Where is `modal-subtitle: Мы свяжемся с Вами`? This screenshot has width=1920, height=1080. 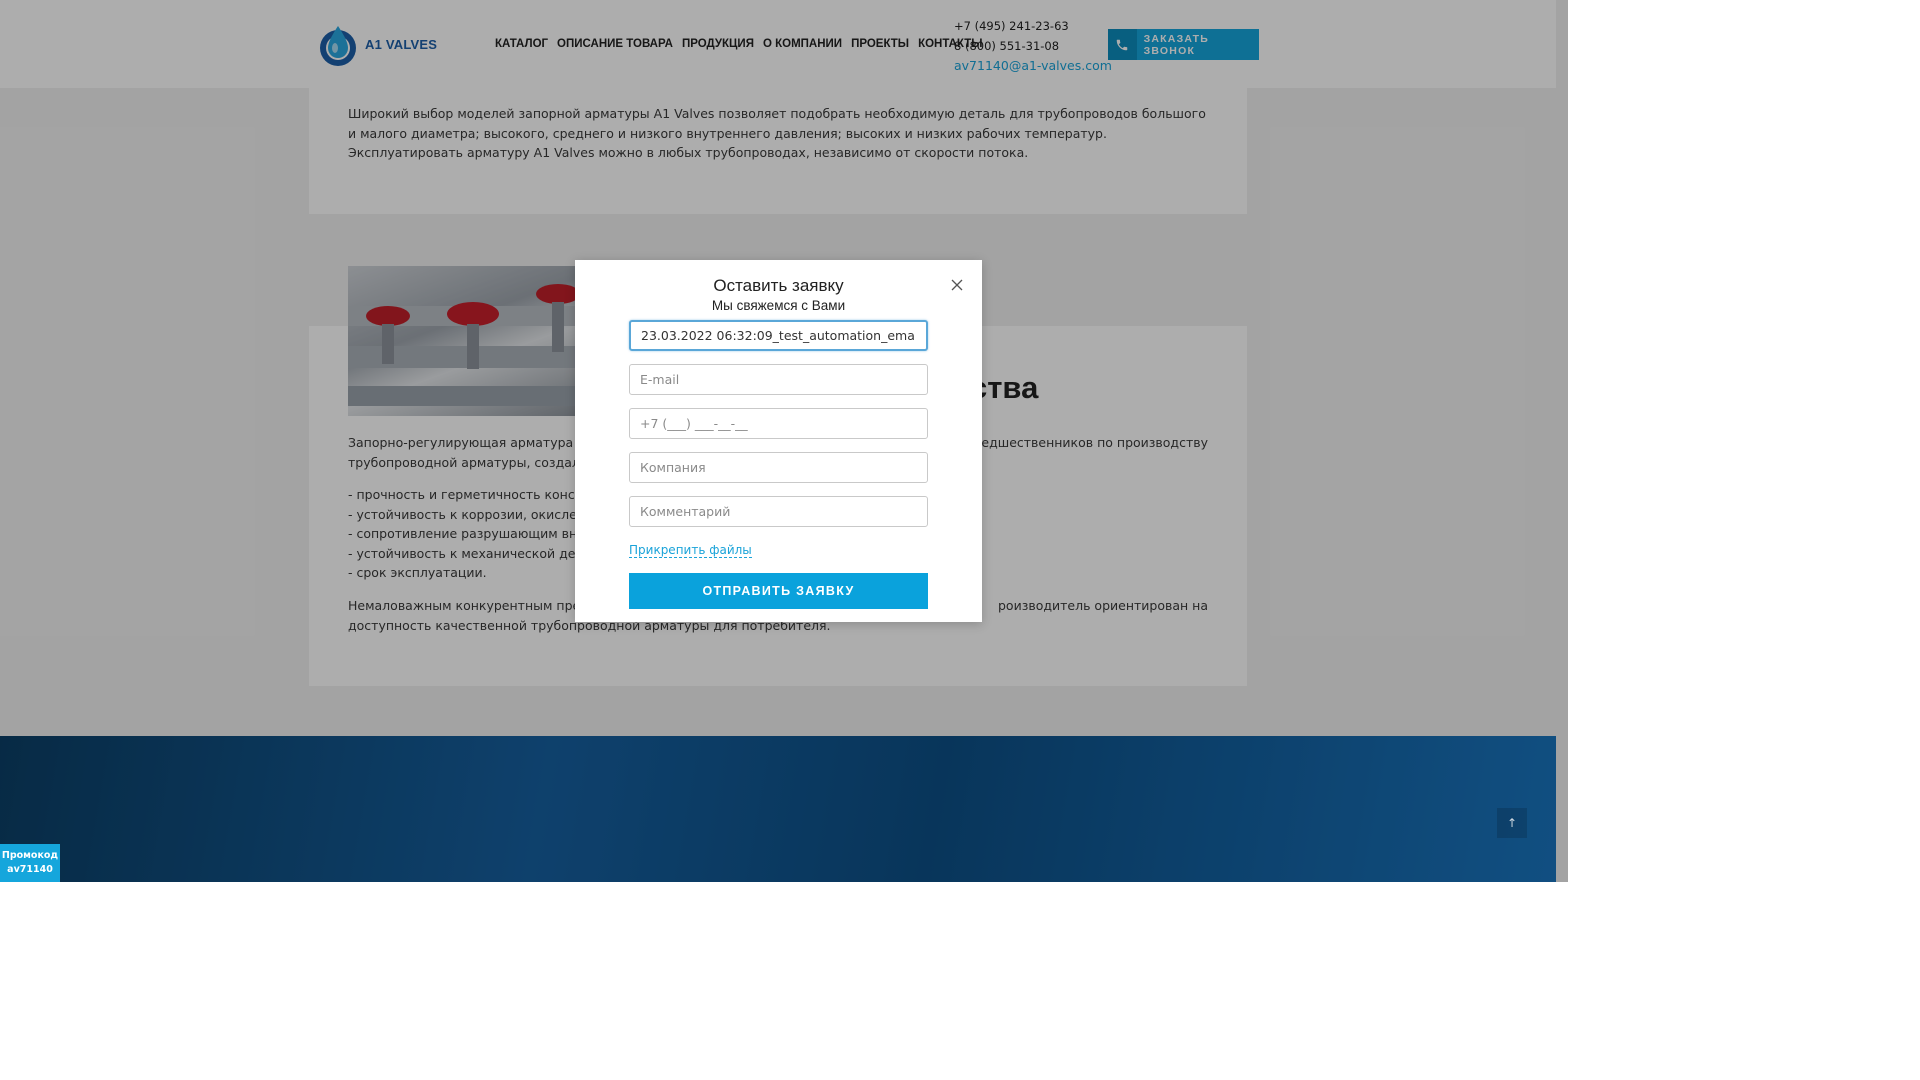
modal-subtitle: Мы свяжемся с Вами is located at coordinates (778, 305).